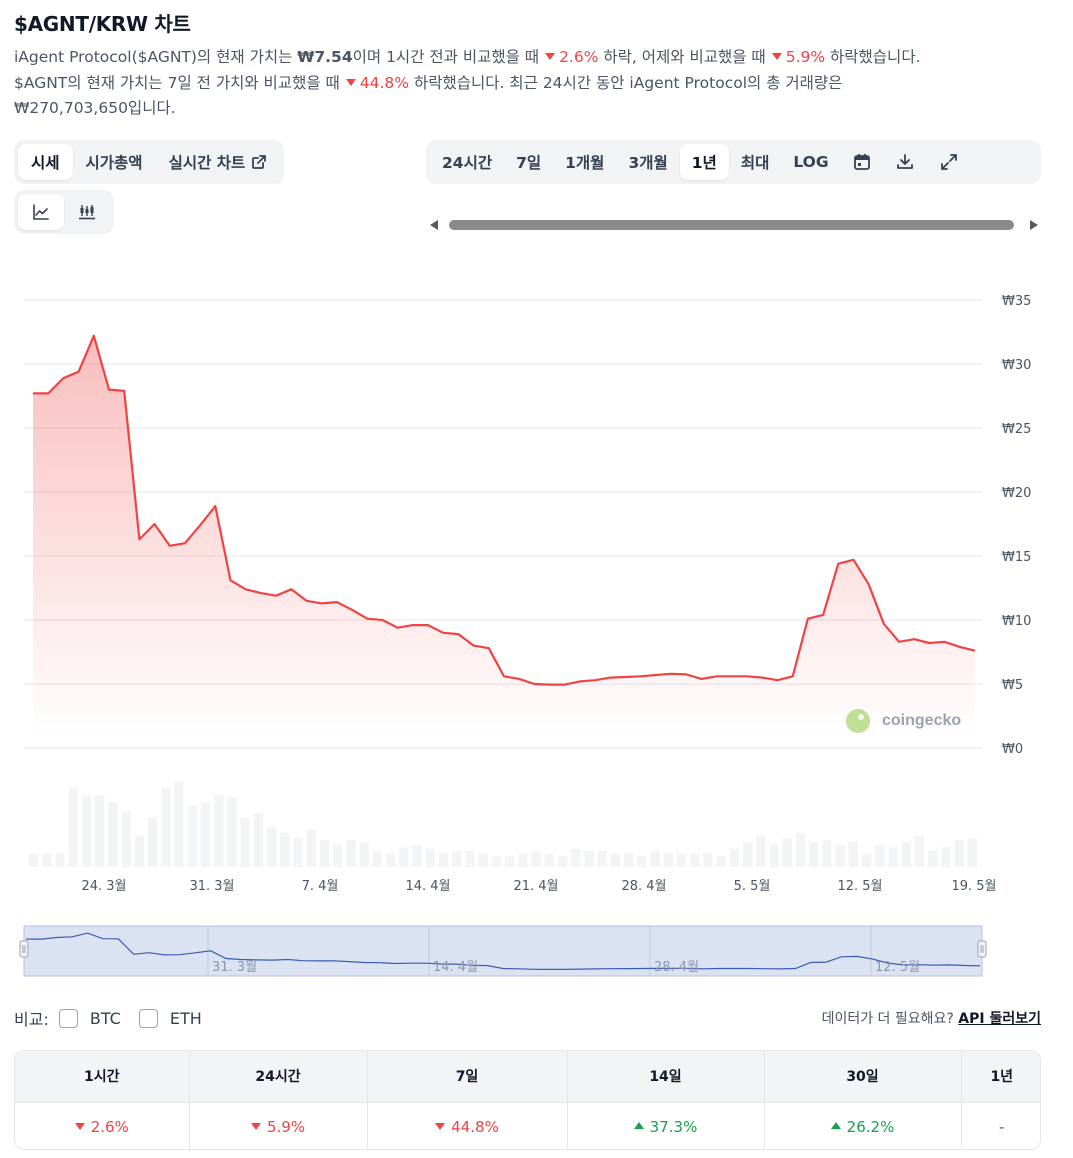 The width and height of the screenshot is (1073, 1158). What do you see at coordinates (982, 949) in the screenshot?
I see `navigator-handle-right` at bounding box center [982, 949].